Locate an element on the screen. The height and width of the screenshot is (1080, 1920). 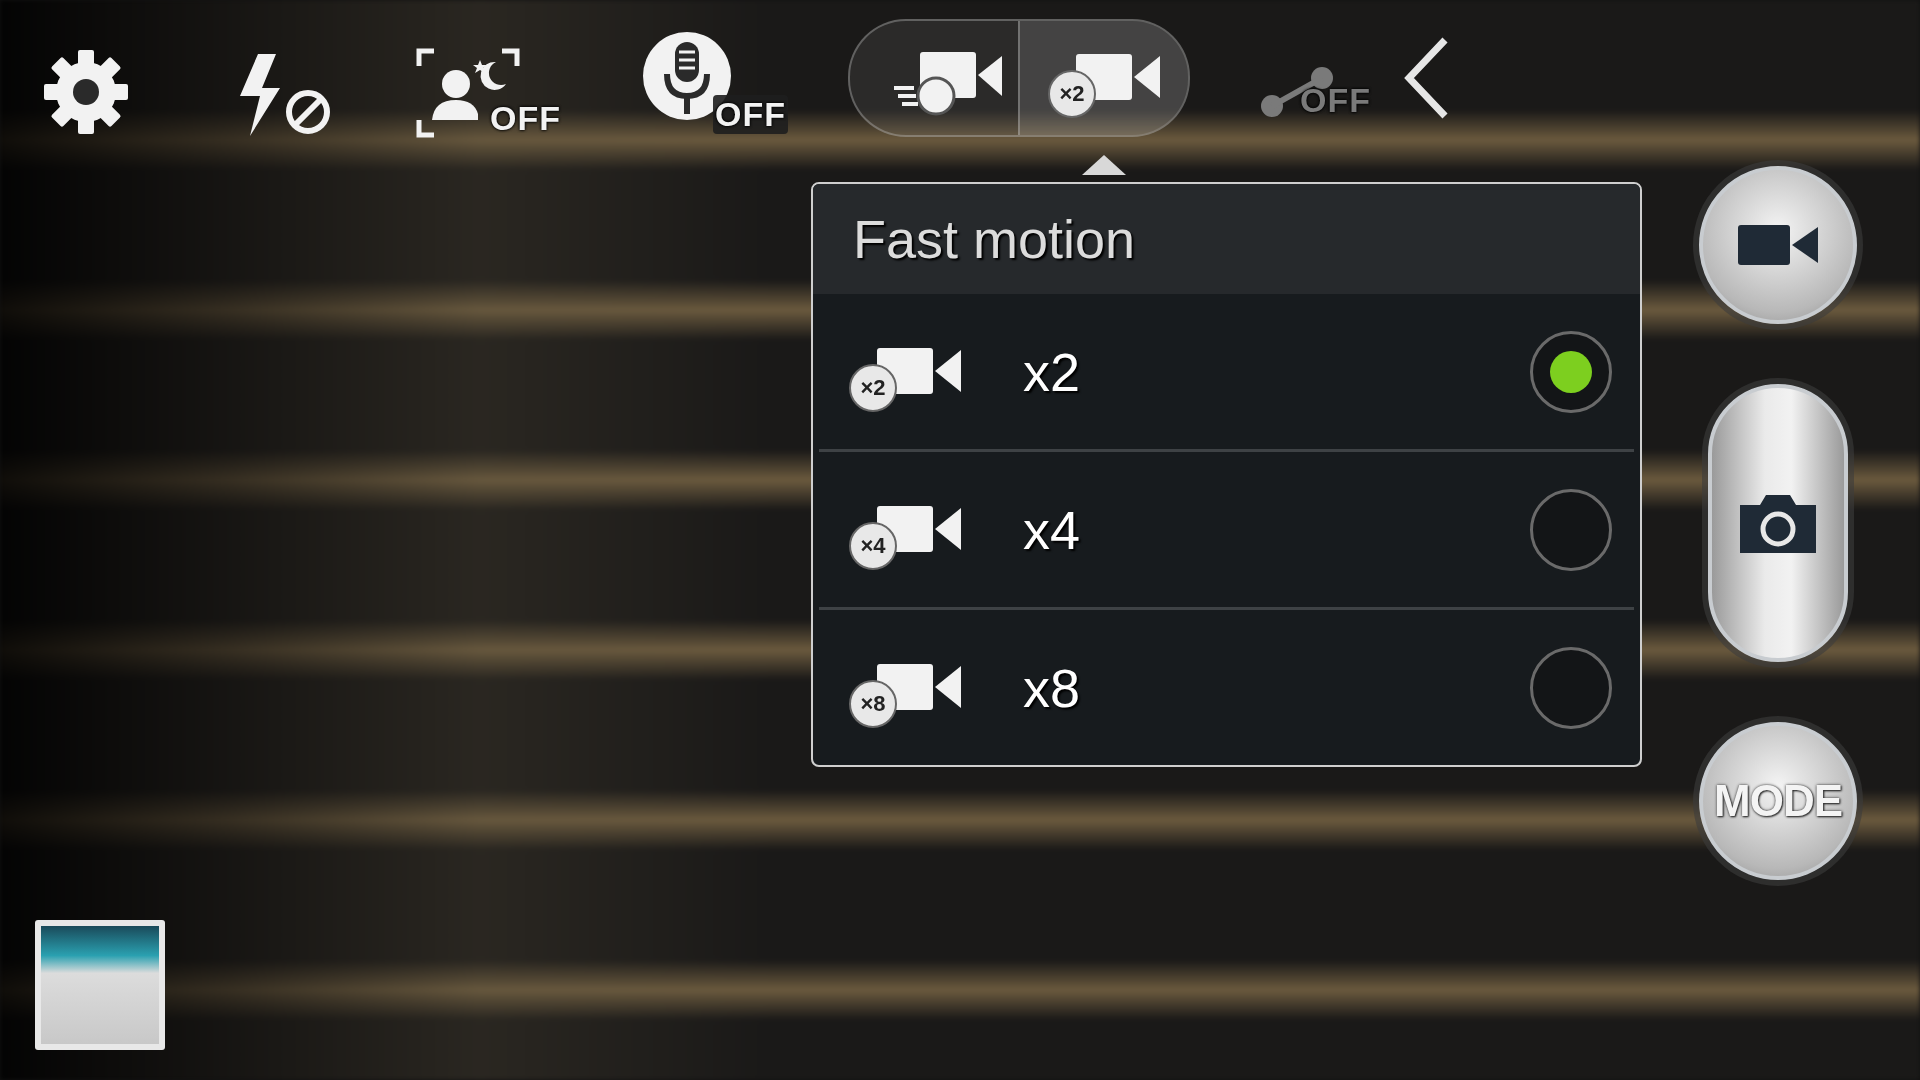
popup-title: Fast motion is located at coordinates (1226, 239).